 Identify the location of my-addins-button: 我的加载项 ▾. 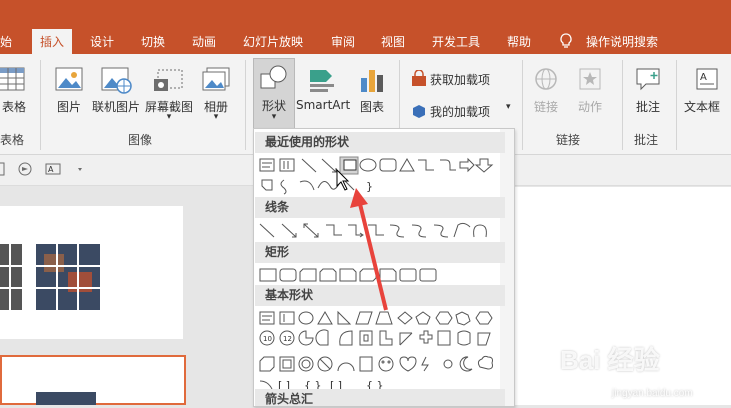
(463, 111).